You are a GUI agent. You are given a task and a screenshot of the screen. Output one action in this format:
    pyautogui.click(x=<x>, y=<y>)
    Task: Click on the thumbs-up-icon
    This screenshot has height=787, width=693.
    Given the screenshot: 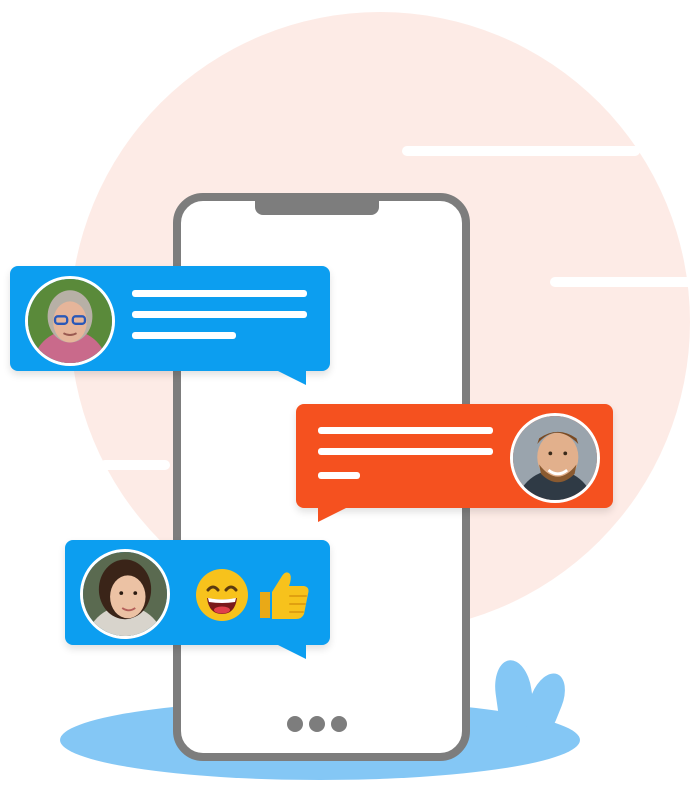 What is the action you would take?
    pyautogui.click(x=284, y=594)
    